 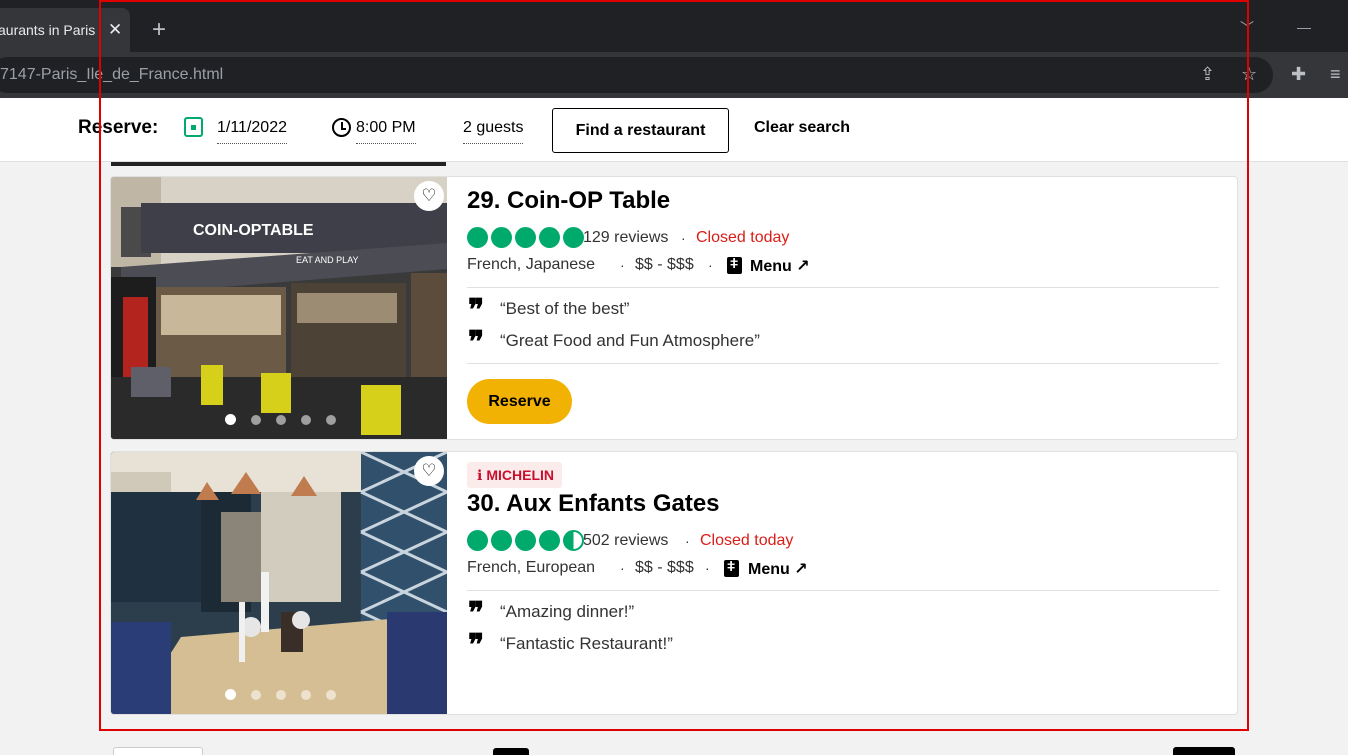 What do you see at coordinates (1204, 751) in the screenshot?
I see `pagination-next-button` at bounding box center [1204, 751].